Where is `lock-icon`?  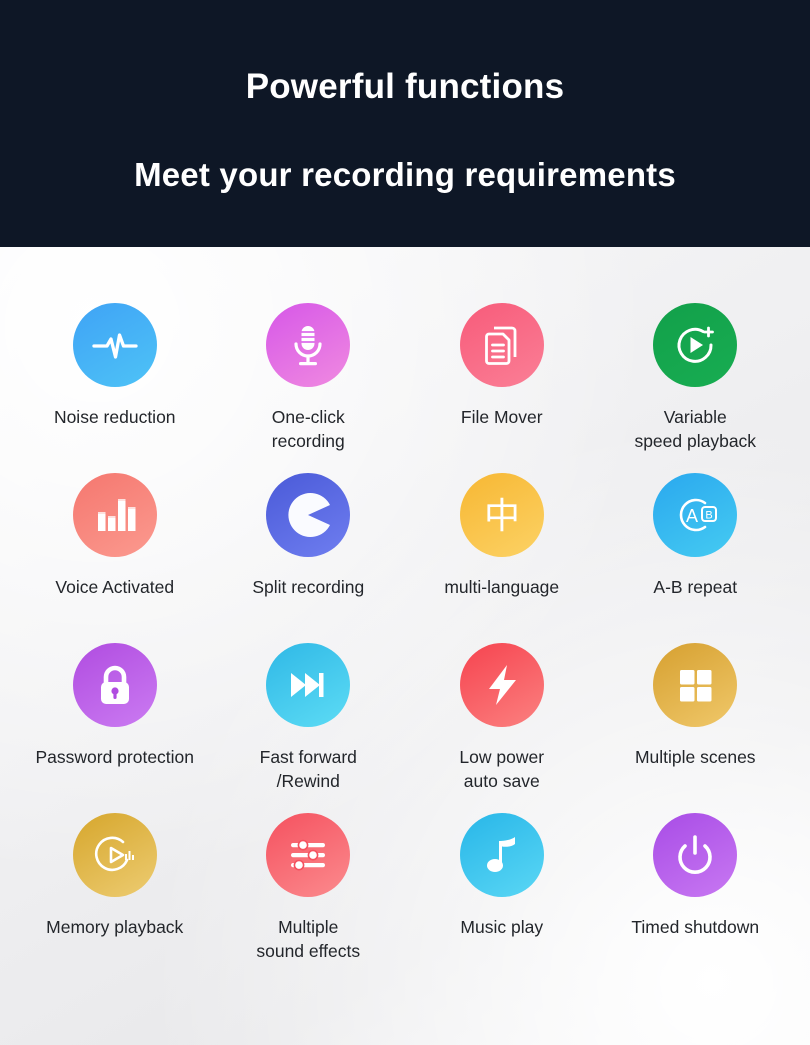 lock-icon is located at coordinates (114, 684).